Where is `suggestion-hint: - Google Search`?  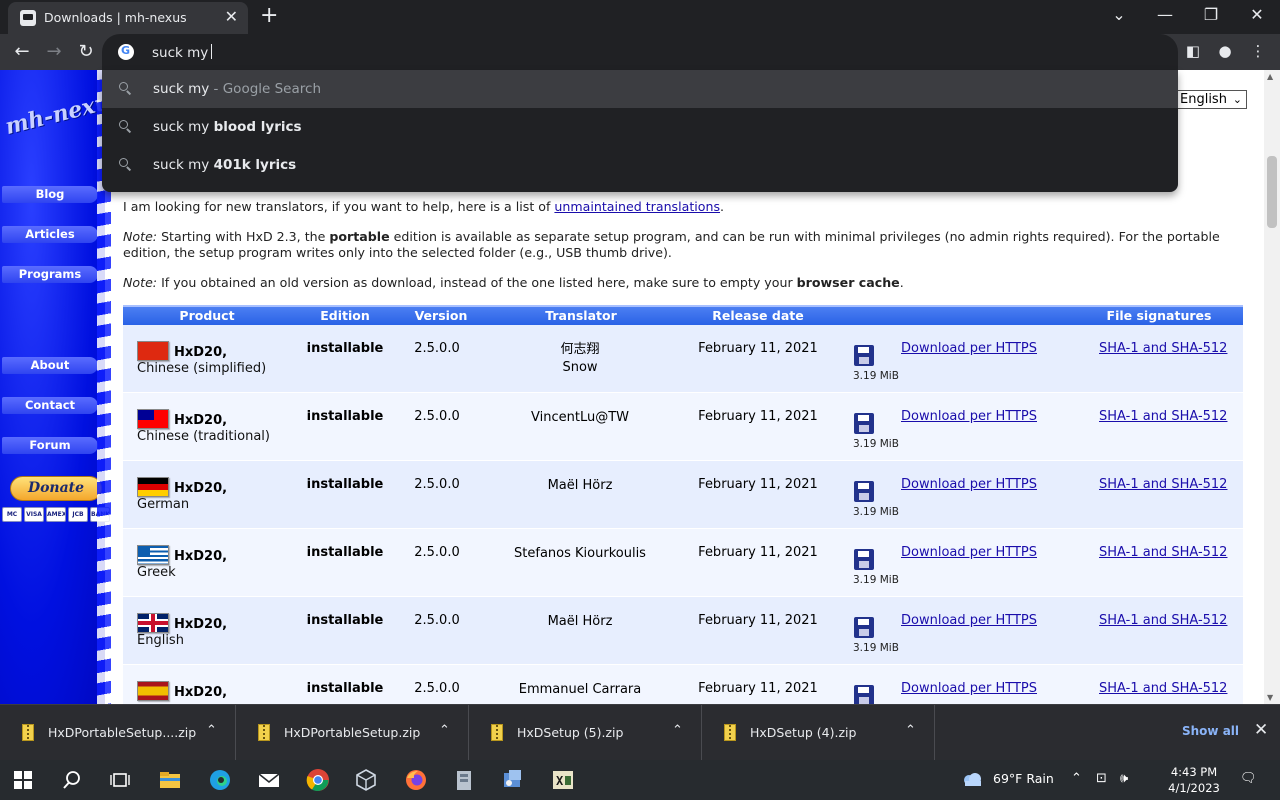 suggestion-hint: - Google Search is located at coordinates (265, 89).